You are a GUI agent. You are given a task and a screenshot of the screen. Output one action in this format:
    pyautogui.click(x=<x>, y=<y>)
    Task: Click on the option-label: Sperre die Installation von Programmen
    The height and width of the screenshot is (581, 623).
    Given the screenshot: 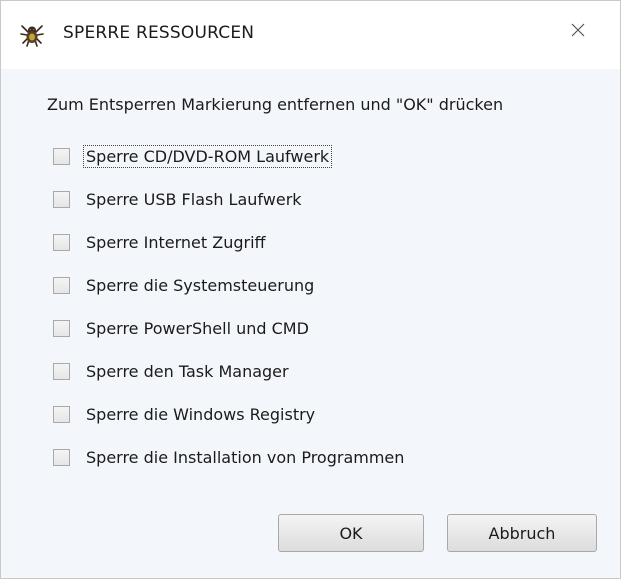 What is the action you would take?
    pyautogui.click(x=245, y=457)
    